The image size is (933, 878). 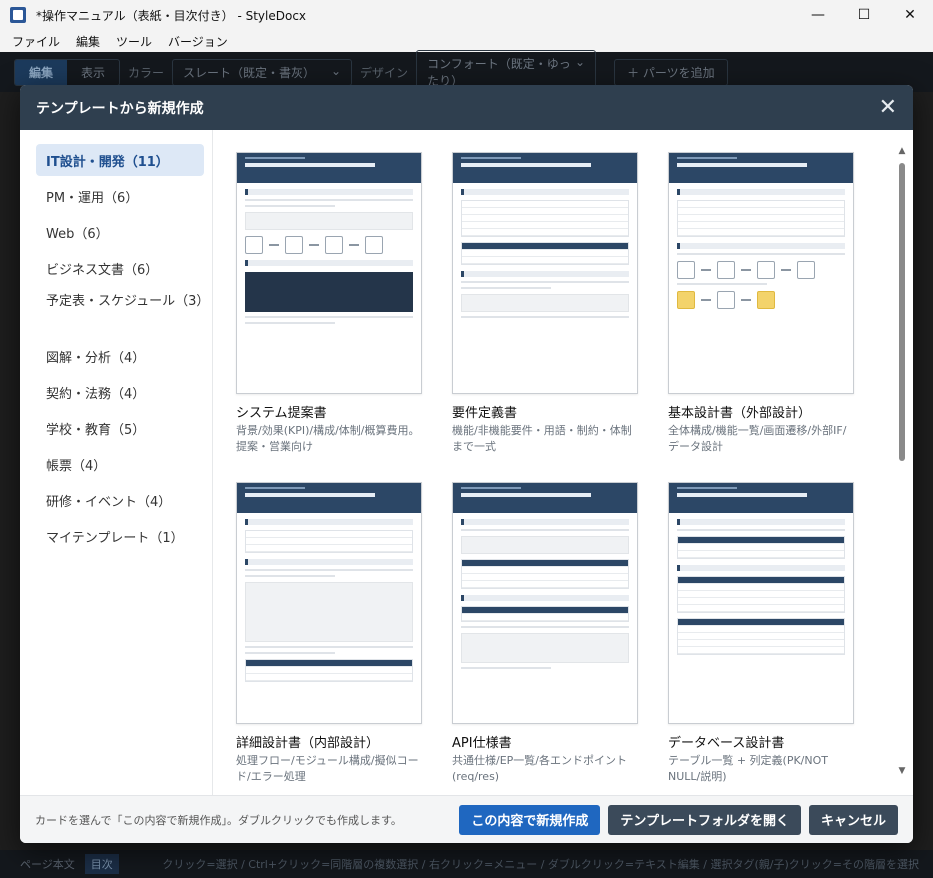 What do you see at coordinates (757, 438) in the screenshot?
I see `template-description: 全体構成/機能一覧/画面遷移/外部IF/データ設計` at bounding box center [757, 438].